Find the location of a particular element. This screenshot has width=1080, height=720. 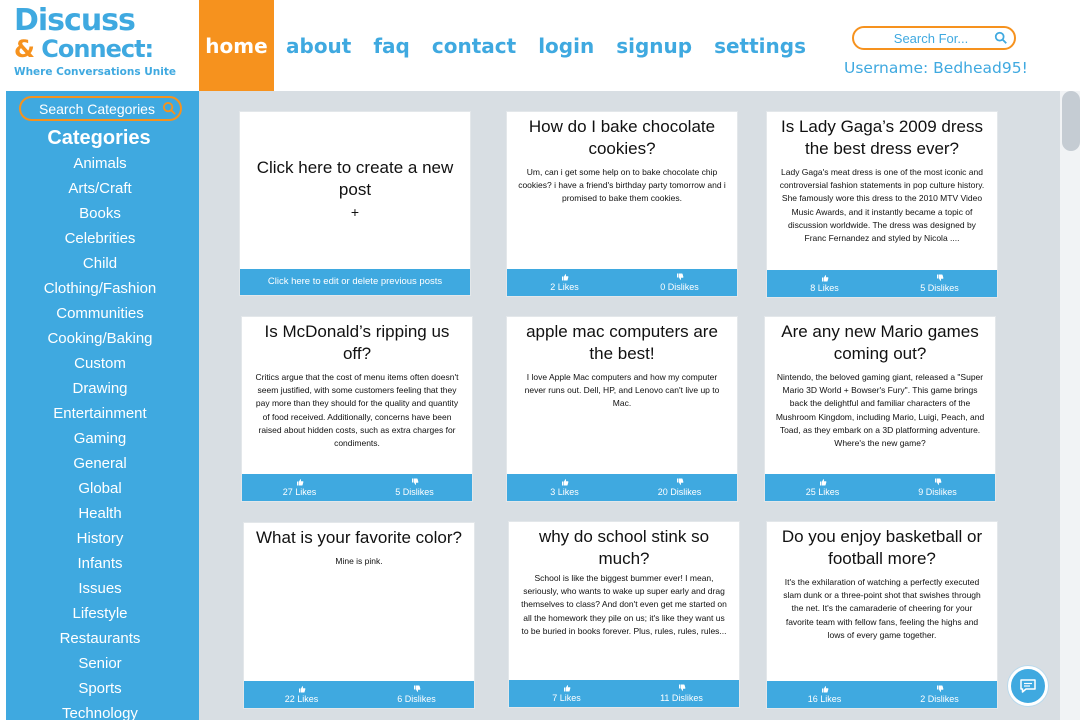

category-item: Books is located at coordinates (100, 213).